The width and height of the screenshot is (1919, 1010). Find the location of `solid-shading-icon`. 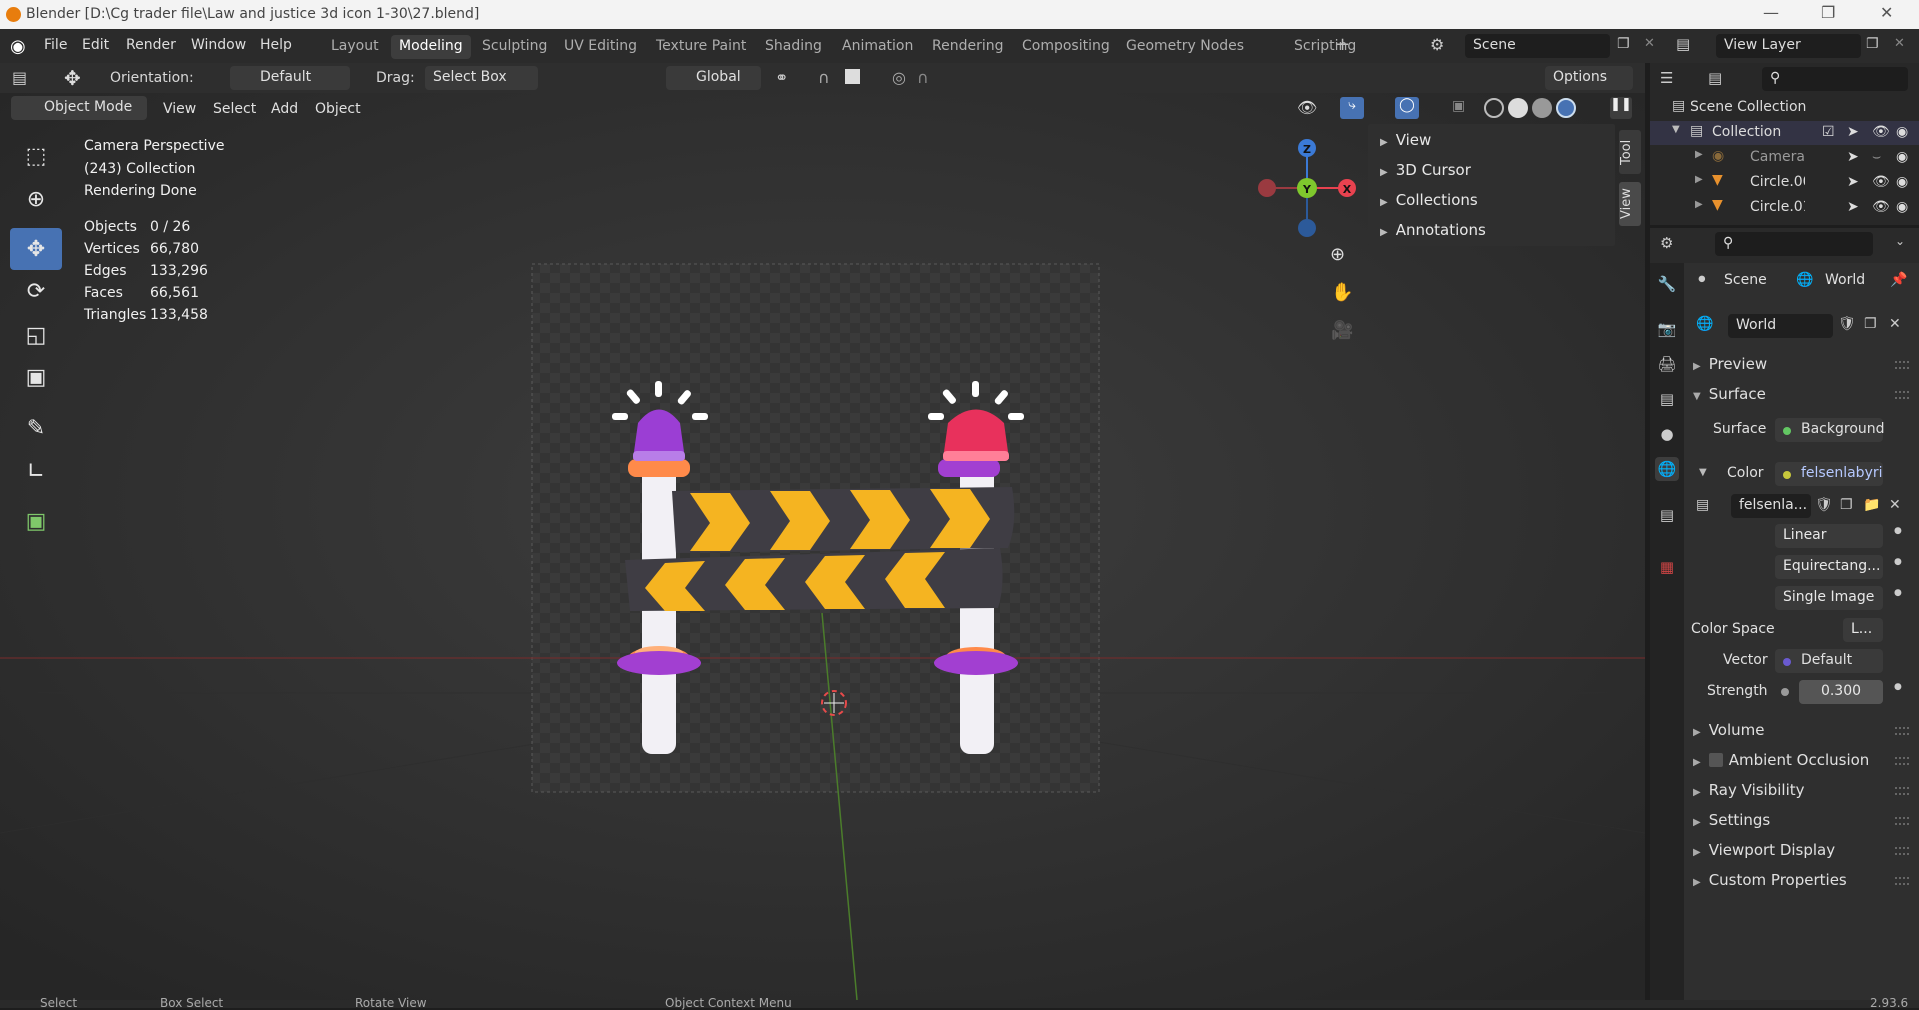

solid-shading-icon is located at coordinates (1518, 108).